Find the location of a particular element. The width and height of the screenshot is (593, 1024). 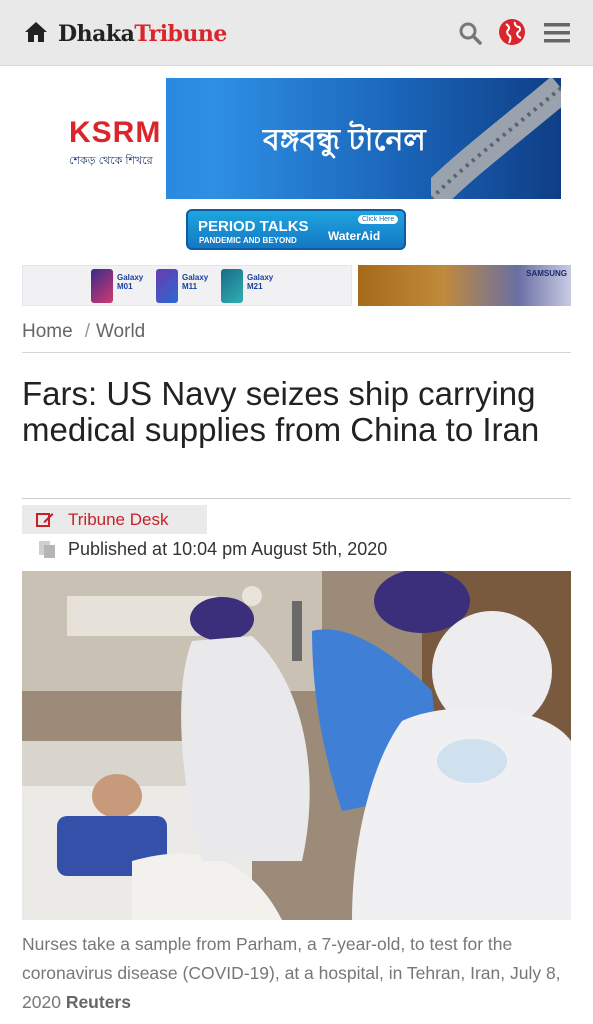

breadcrumb-home: Home is located at coordinates (47, 331).